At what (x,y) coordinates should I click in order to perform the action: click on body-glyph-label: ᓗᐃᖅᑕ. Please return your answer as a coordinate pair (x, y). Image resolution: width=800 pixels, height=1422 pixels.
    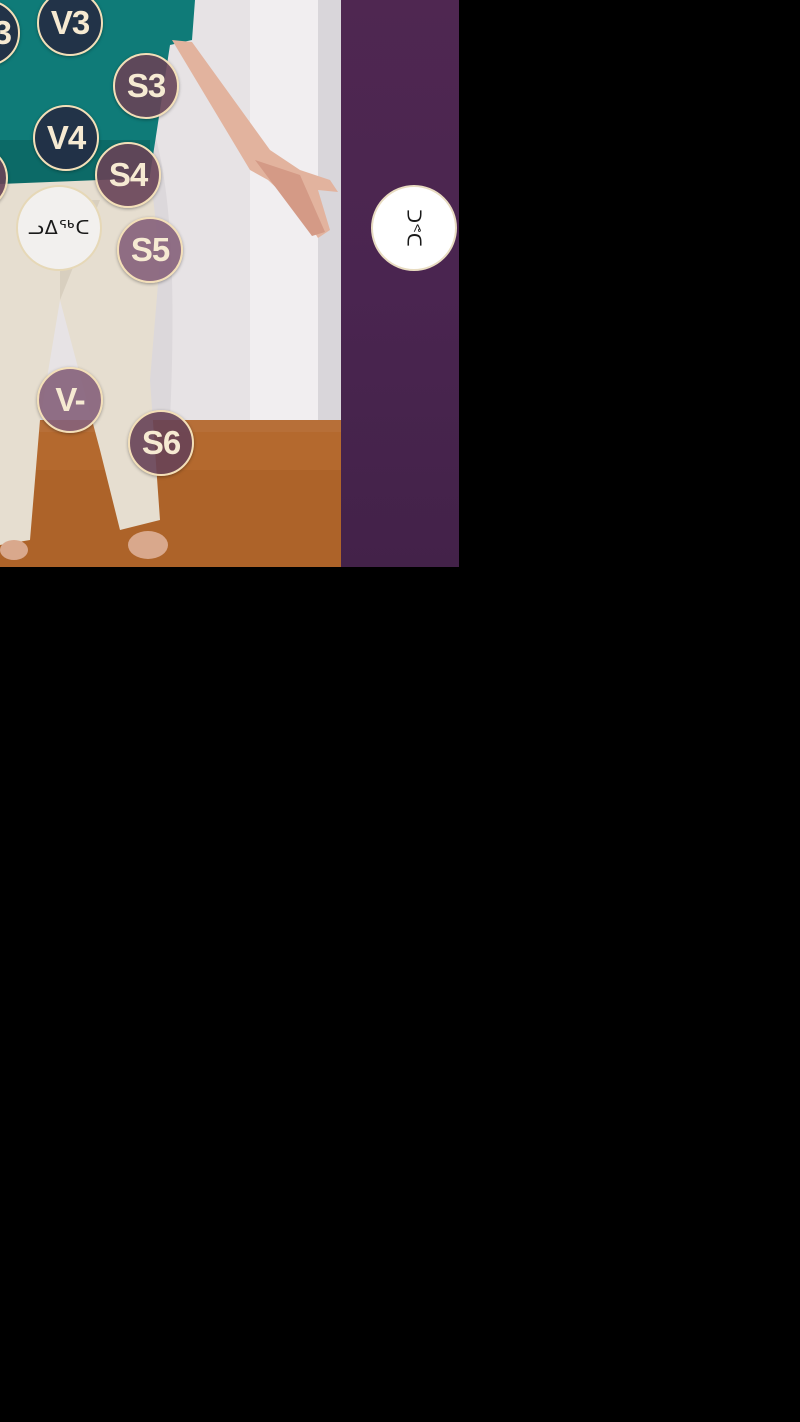
    Looking at the image, I should click on (59, 228).